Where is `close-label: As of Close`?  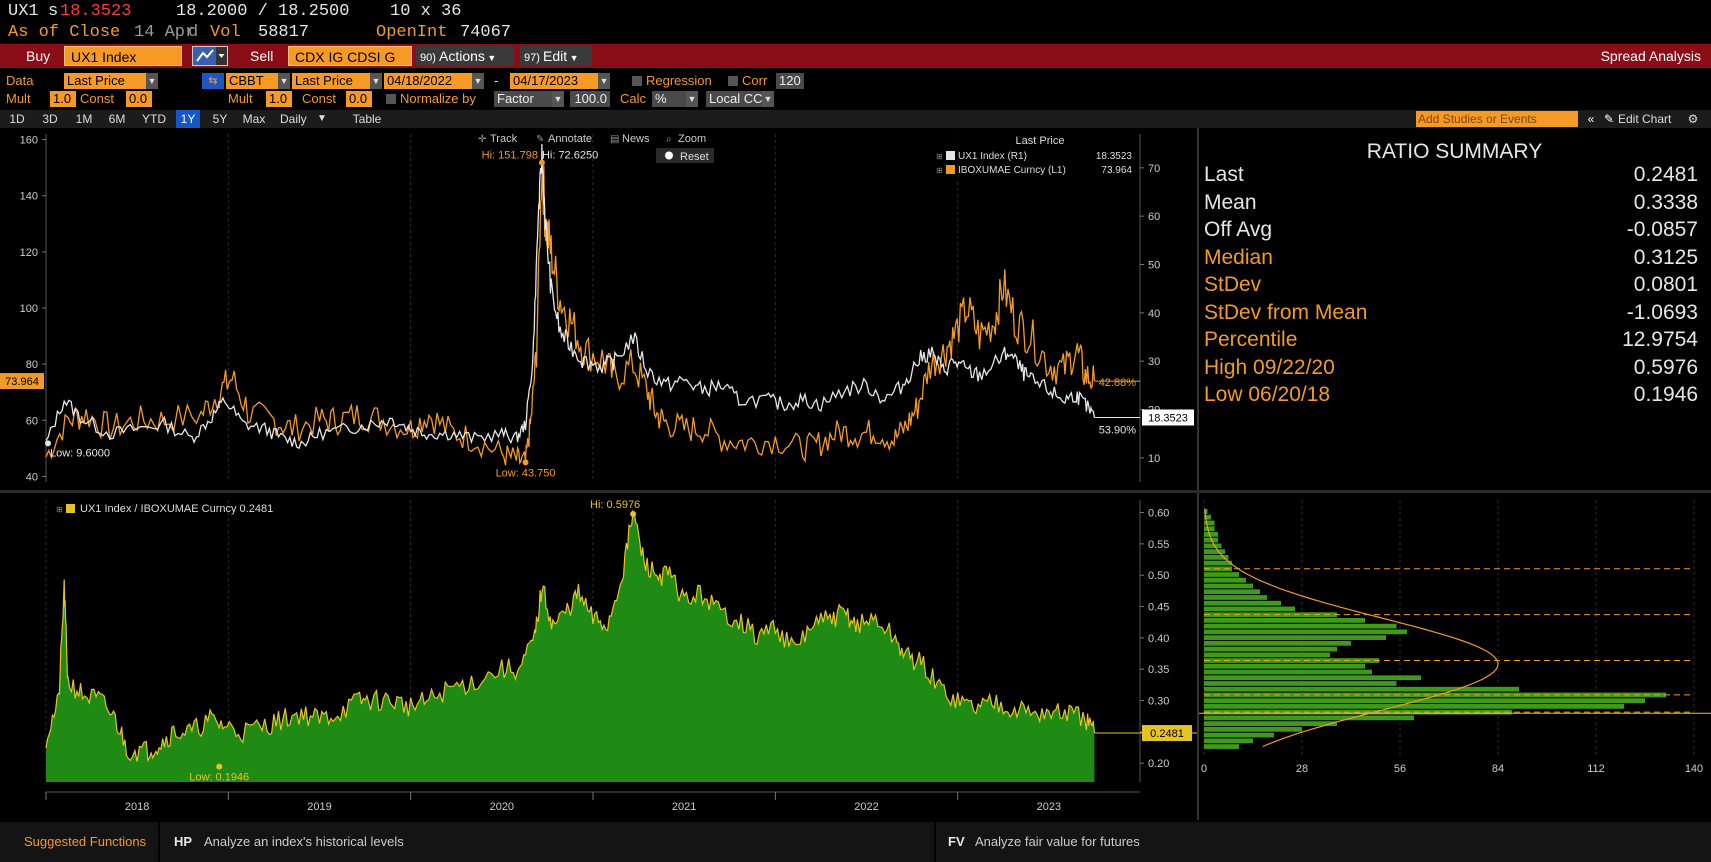
close-label: As of Close is located at coordinates (64, 32).